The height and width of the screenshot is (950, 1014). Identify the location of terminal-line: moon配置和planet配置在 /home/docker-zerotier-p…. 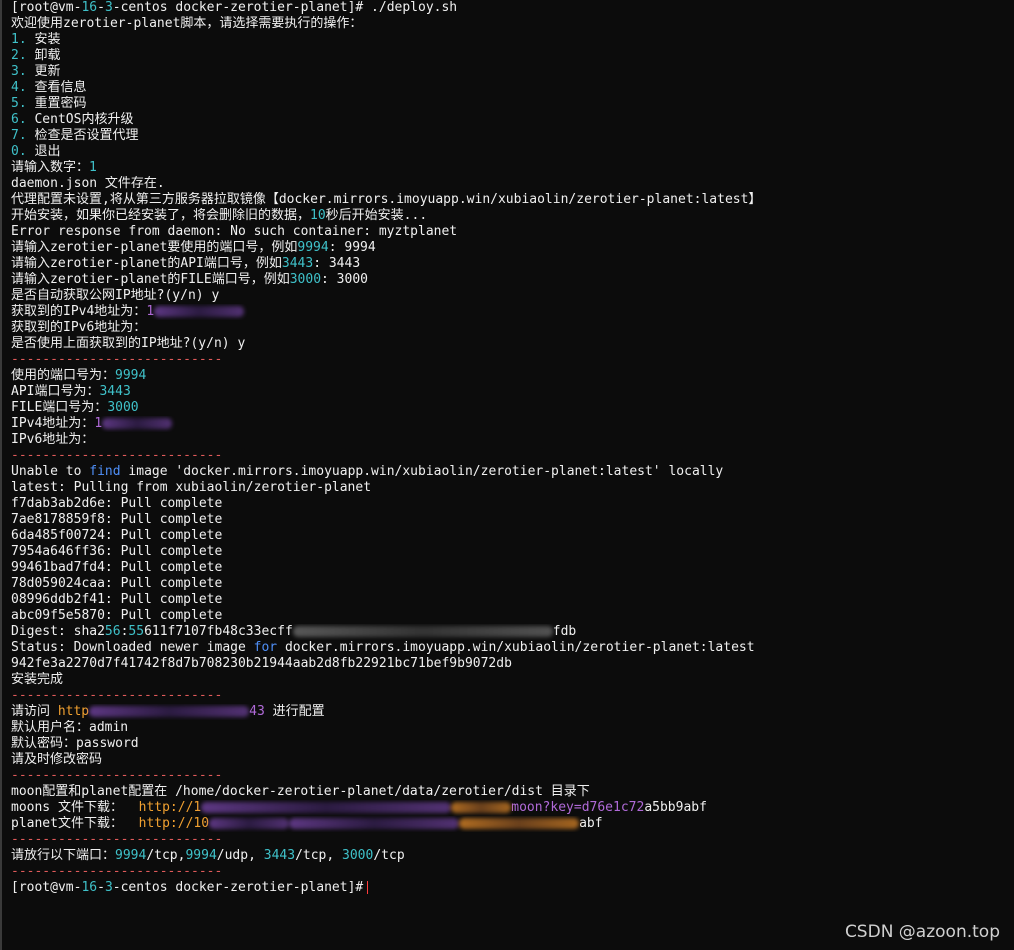
(512, 792).